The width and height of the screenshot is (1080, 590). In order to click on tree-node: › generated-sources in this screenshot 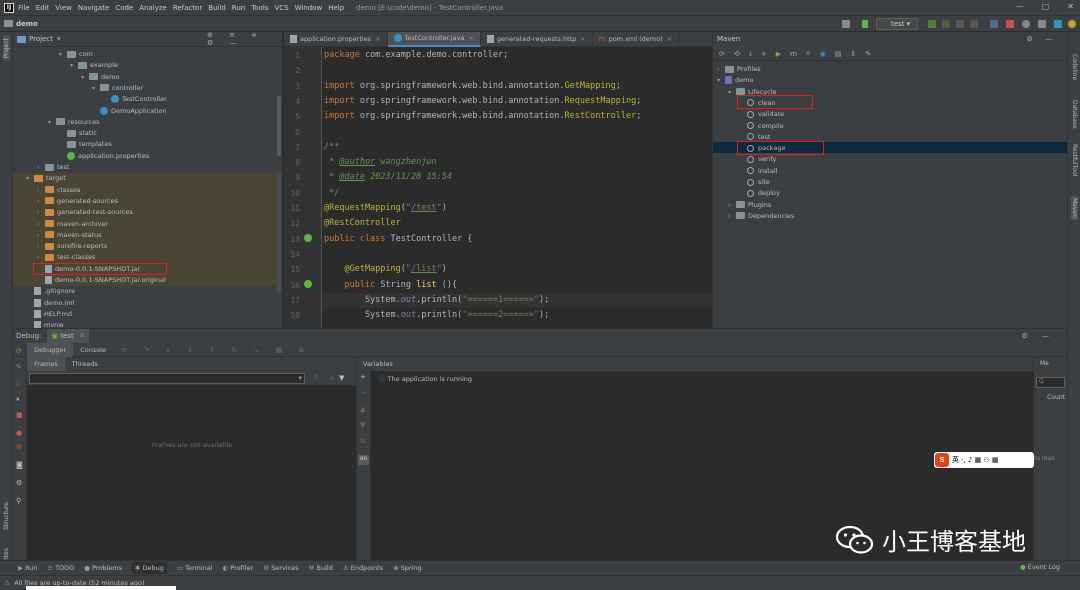, I will do `click(77, 201)`.